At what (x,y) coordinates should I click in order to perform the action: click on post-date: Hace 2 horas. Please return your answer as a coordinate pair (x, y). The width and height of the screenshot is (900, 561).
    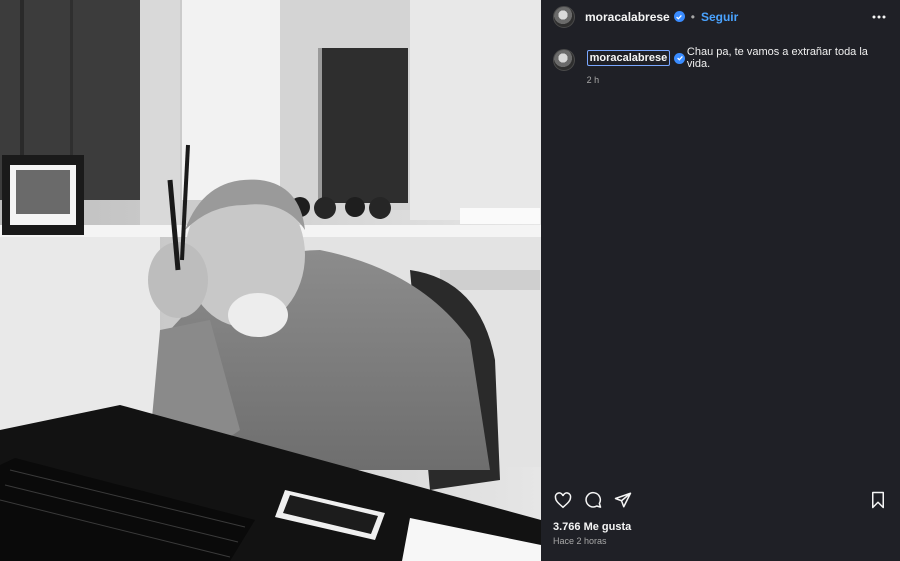
    Looking at the image, I should click on (580, 541).